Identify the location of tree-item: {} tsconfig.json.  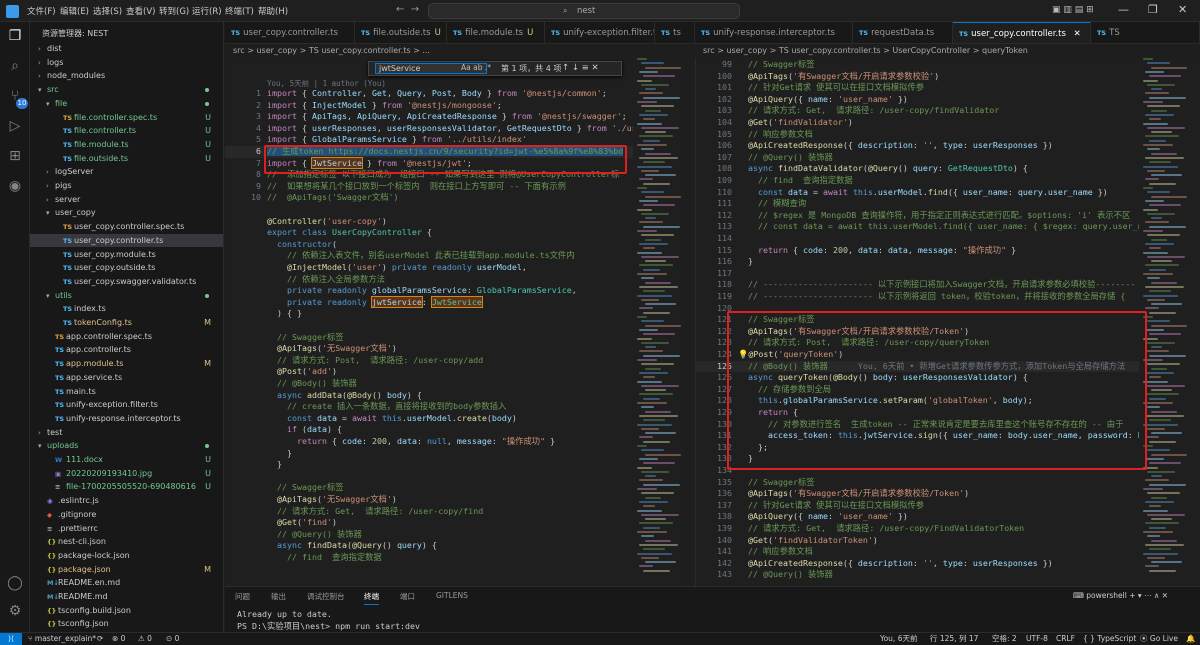
(126, 624).